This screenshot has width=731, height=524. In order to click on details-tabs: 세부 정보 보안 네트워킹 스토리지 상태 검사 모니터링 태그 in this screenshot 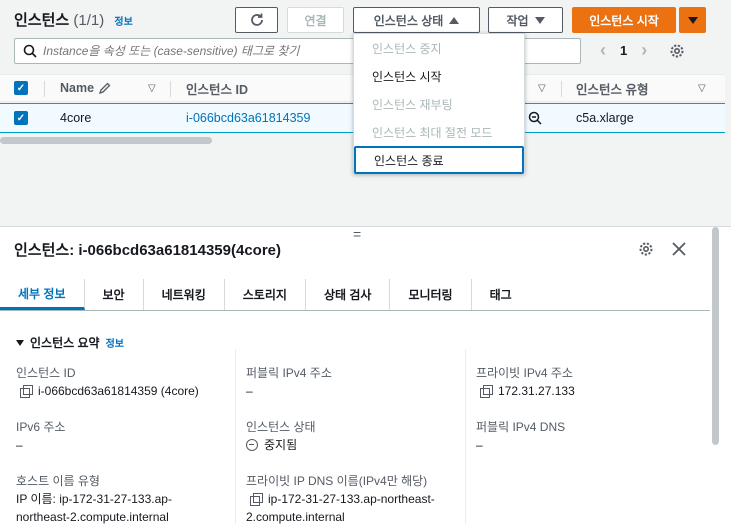, I will do `click(355, 295)`.